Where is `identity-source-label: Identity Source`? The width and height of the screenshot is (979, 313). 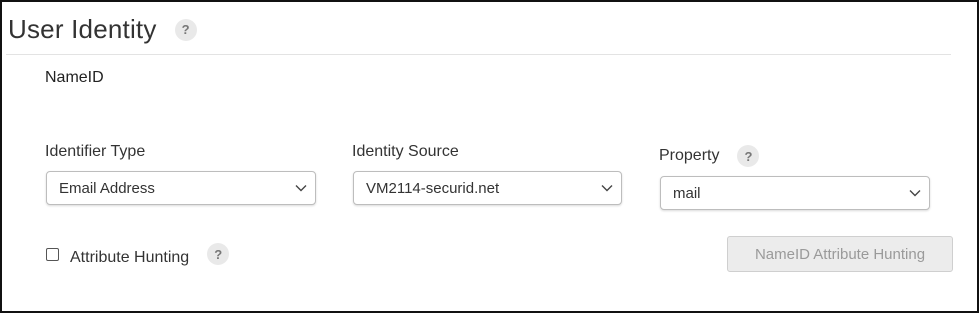 identity-source-label: Identity Source is located at coordinates (405, 152).